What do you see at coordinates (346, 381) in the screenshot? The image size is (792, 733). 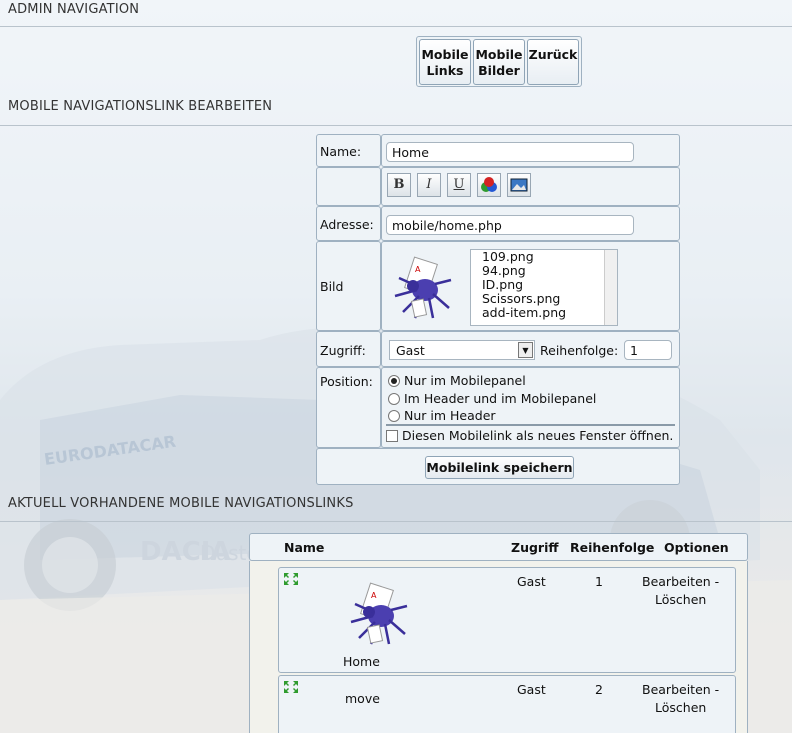 I see `position-label: Position:` at bounding box center [346, 381].